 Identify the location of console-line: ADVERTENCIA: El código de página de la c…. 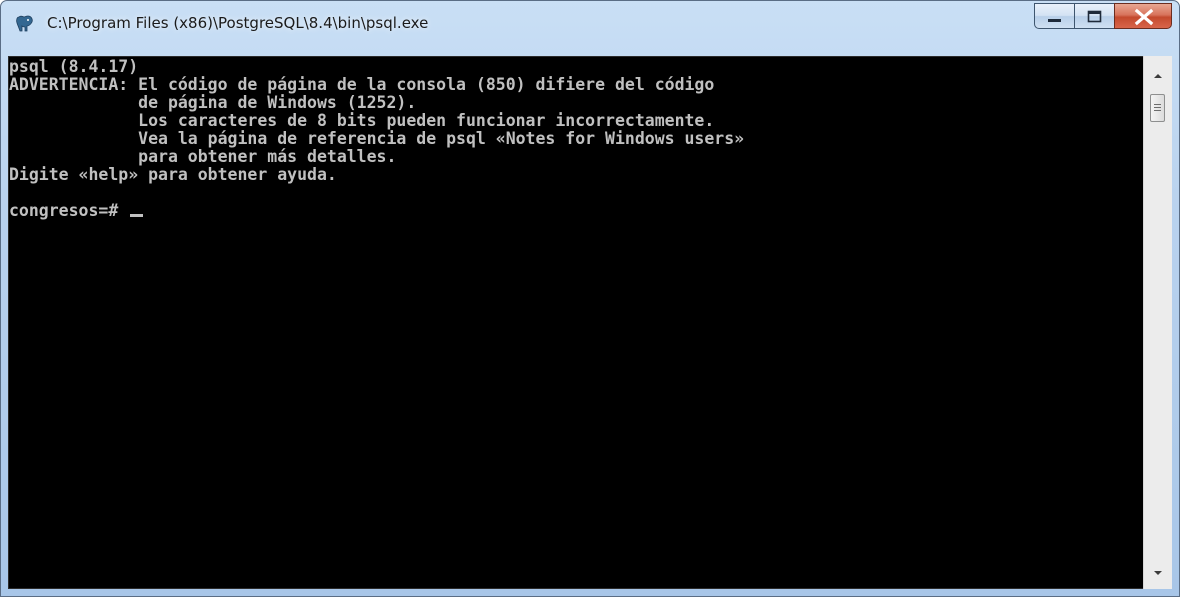
(362, 84).